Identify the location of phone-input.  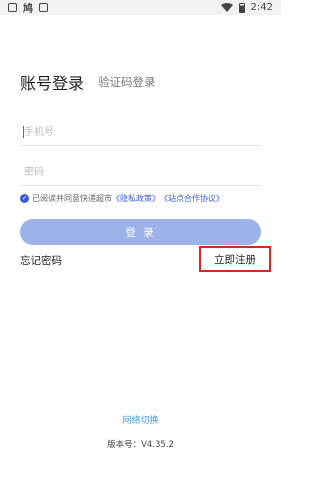
(140, 132).